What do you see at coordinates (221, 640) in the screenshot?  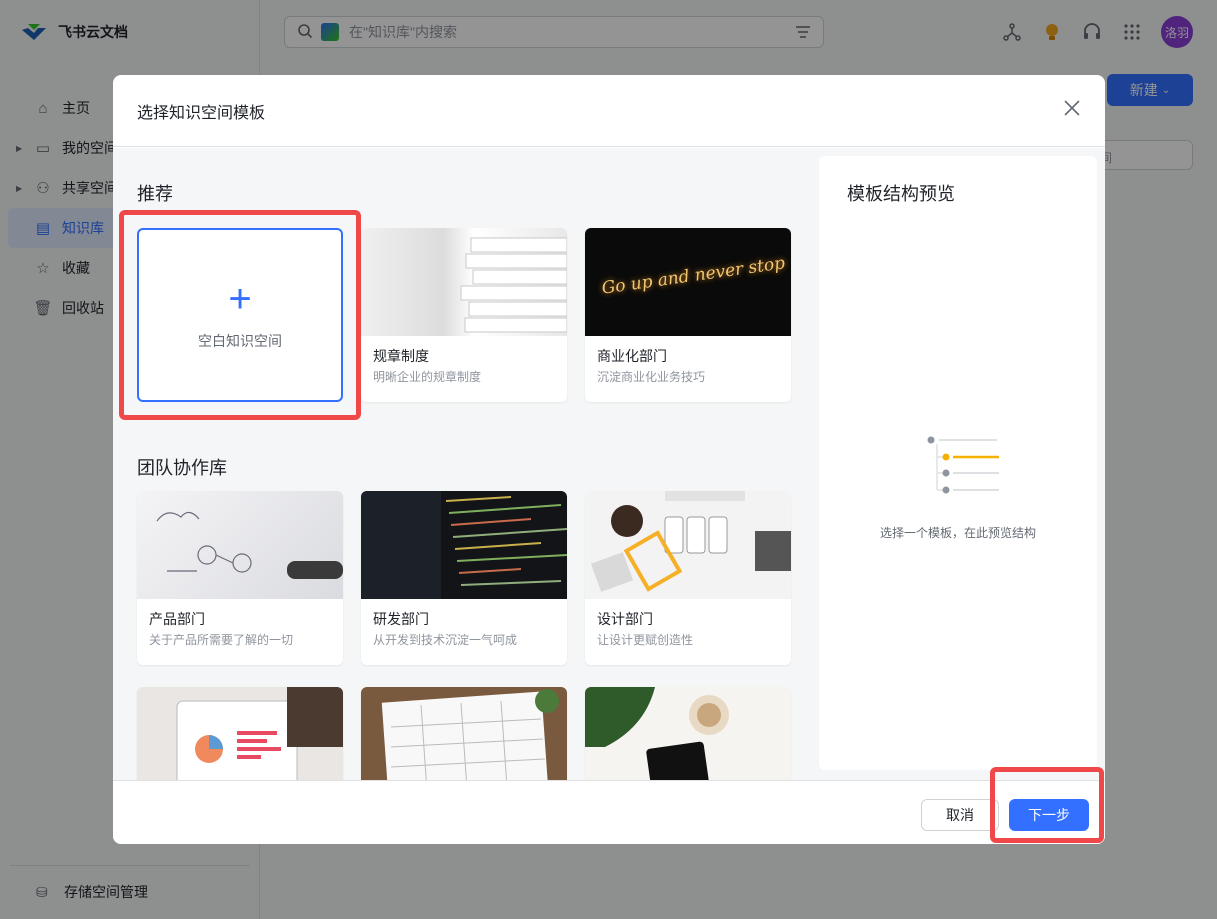 I see `template-desc: 关于产品所需要了解的一切` at bounding box center [221, 640].